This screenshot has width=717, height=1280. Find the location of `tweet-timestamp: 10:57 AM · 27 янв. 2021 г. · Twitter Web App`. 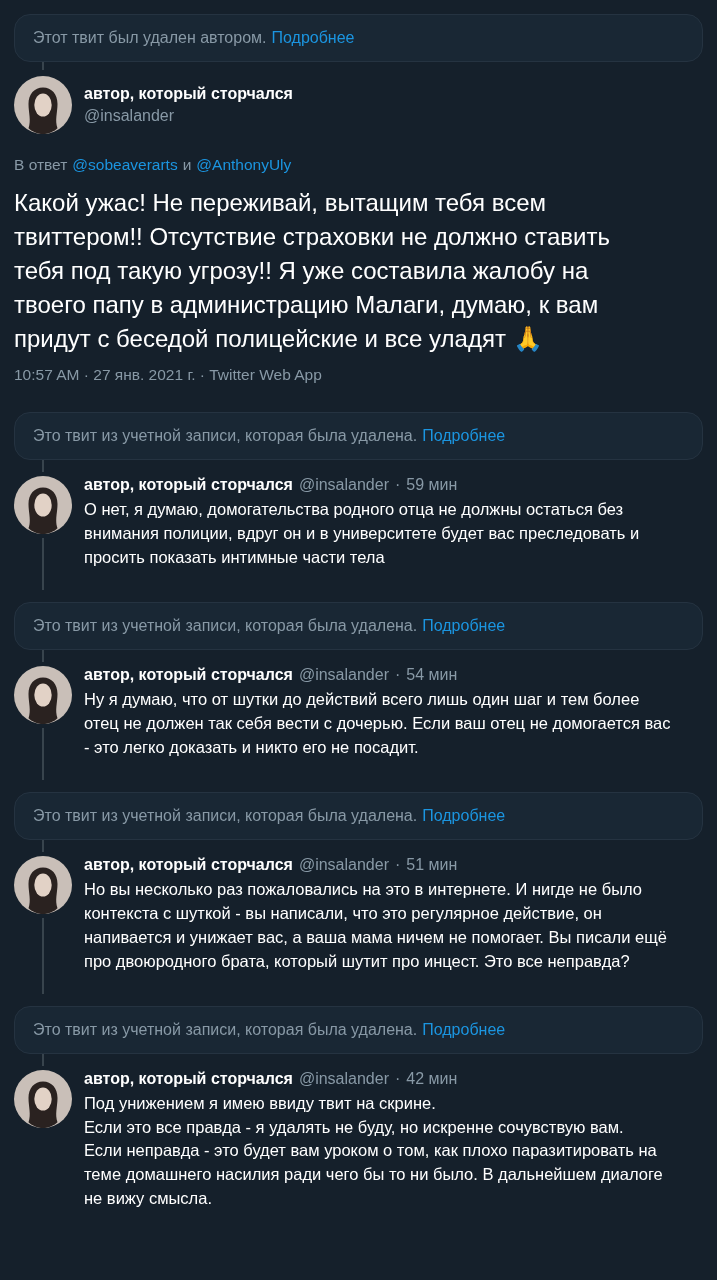

tweet-timestamp: 10:57 AM · 27 янв. 2021 г. · Twitter Web App is located at coordinates (358, 375).